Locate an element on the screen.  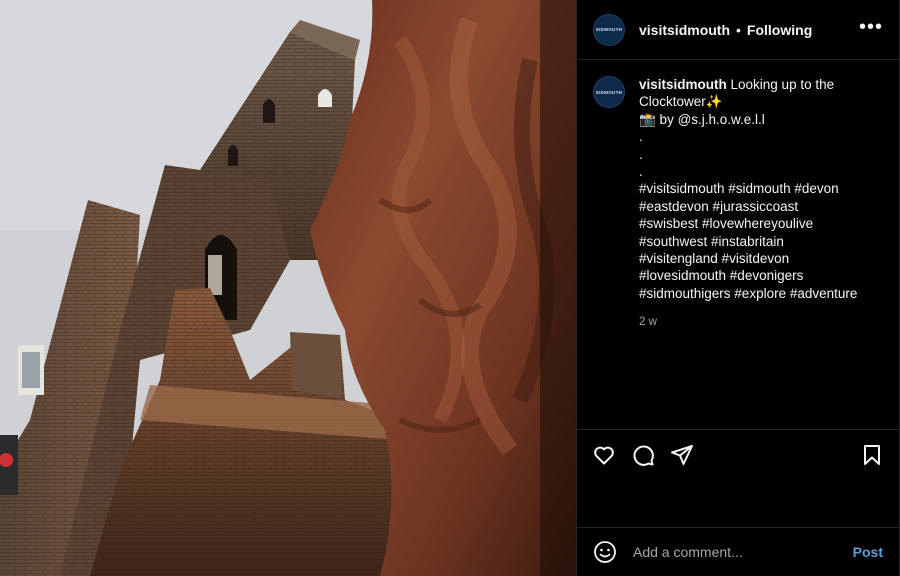
caption-avatar-text: SIDMOUTH is located at coordinates (609, 92).